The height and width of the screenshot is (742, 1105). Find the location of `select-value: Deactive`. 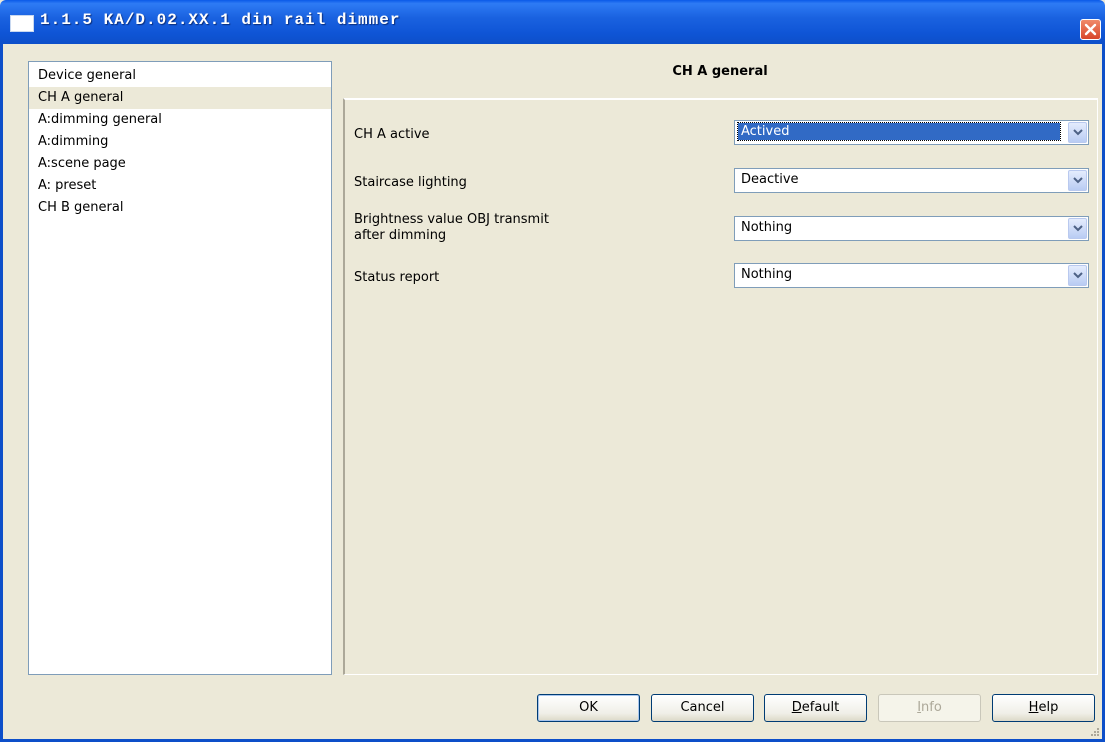

select-value: Deactive is located at coordinates (770, 179).